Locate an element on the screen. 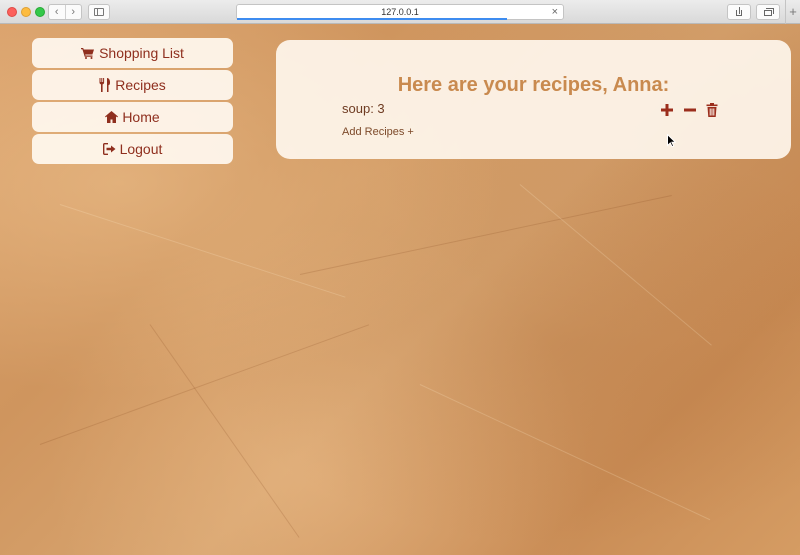  nav-recipes: Recipes is located at coordinates (132, 85).